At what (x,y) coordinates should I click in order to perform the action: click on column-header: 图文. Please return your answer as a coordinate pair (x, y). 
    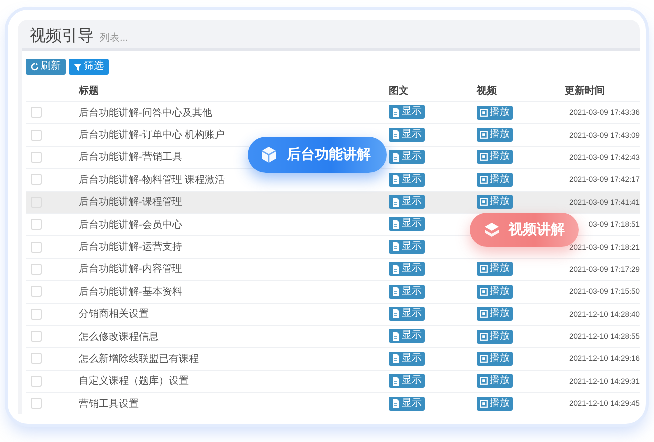
    Looking at the image, I should click on (399, 91).